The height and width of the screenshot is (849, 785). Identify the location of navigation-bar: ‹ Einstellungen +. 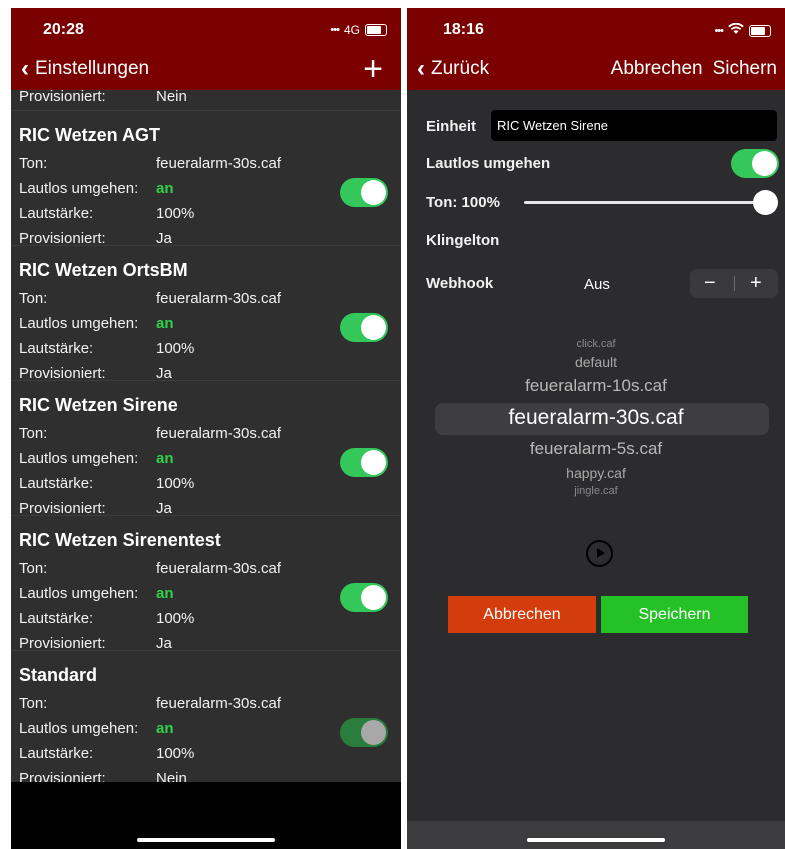
(206, 70).